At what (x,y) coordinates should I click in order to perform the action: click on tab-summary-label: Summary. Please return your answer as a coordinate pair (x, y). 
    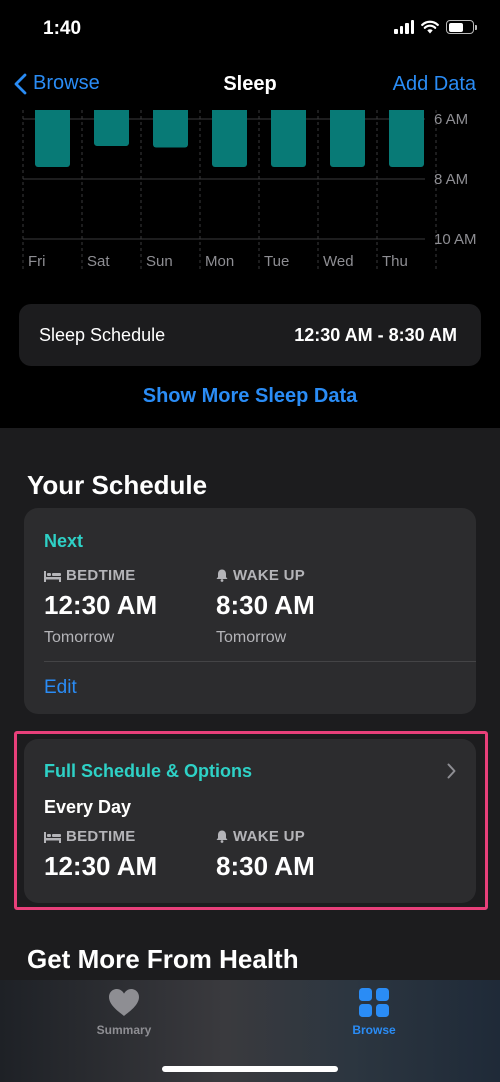
    Looking at the image, I should click on (124, 1030).